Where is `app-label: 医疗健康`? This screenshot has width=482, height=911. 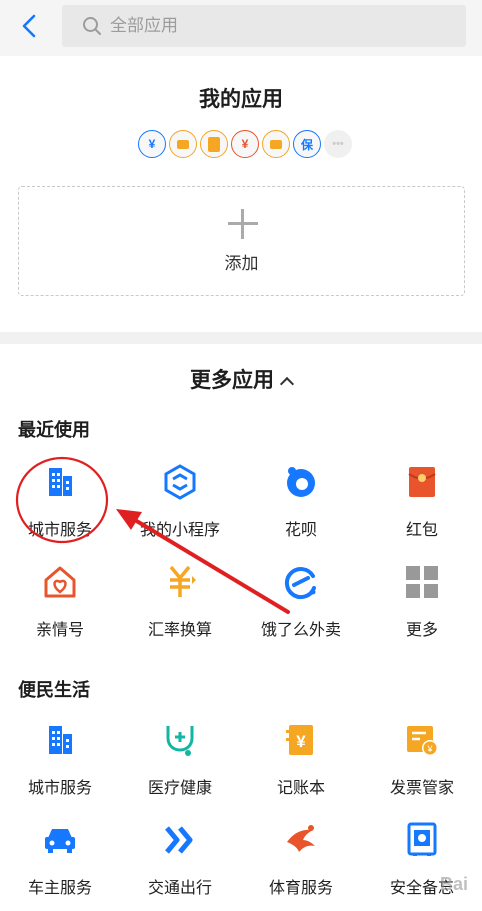 app-label: 医疗健康 is located at coordinates (179, 788).